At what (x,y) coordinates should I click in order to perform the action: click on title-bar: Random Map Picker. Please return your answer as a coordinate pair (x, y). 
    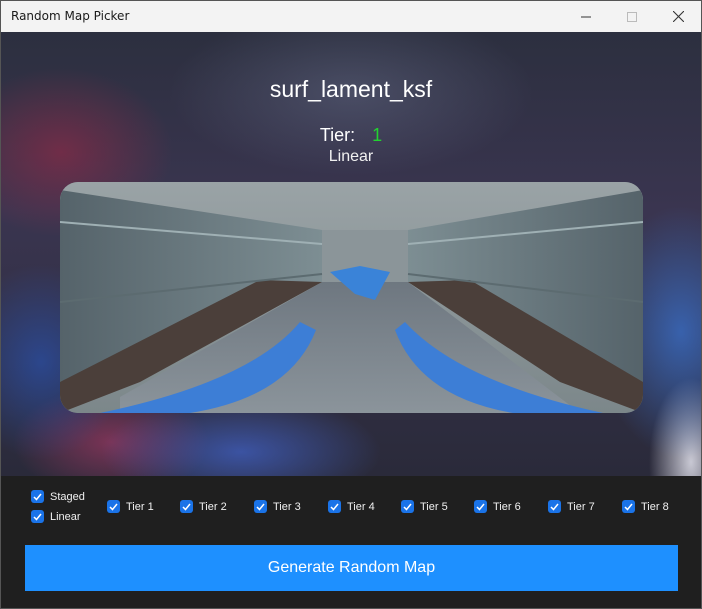
    Looking at the image, I should click on (351, 16).